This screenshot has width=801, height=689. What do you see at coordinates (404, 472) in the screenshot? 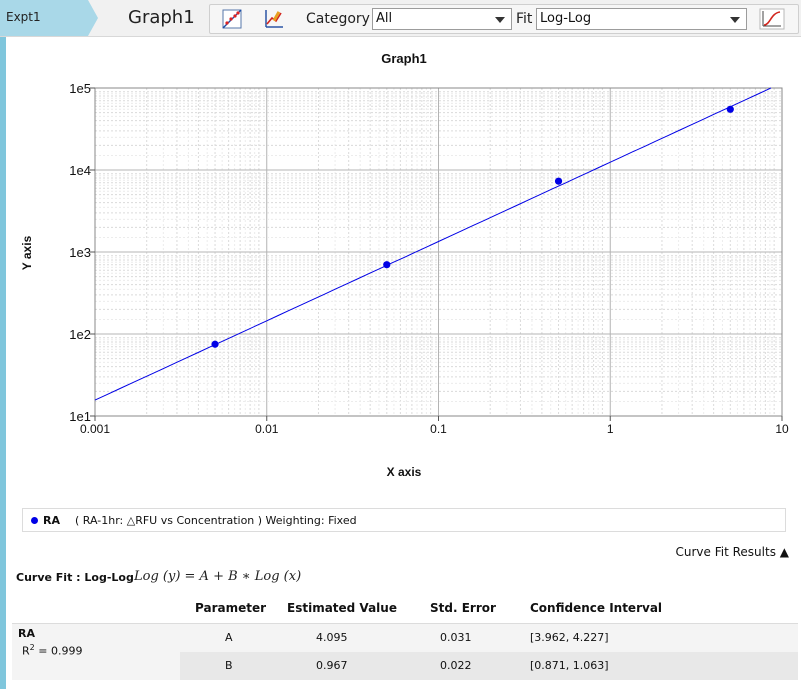
I see `x-axis-label: X axis` at bounding box center [404, 472].